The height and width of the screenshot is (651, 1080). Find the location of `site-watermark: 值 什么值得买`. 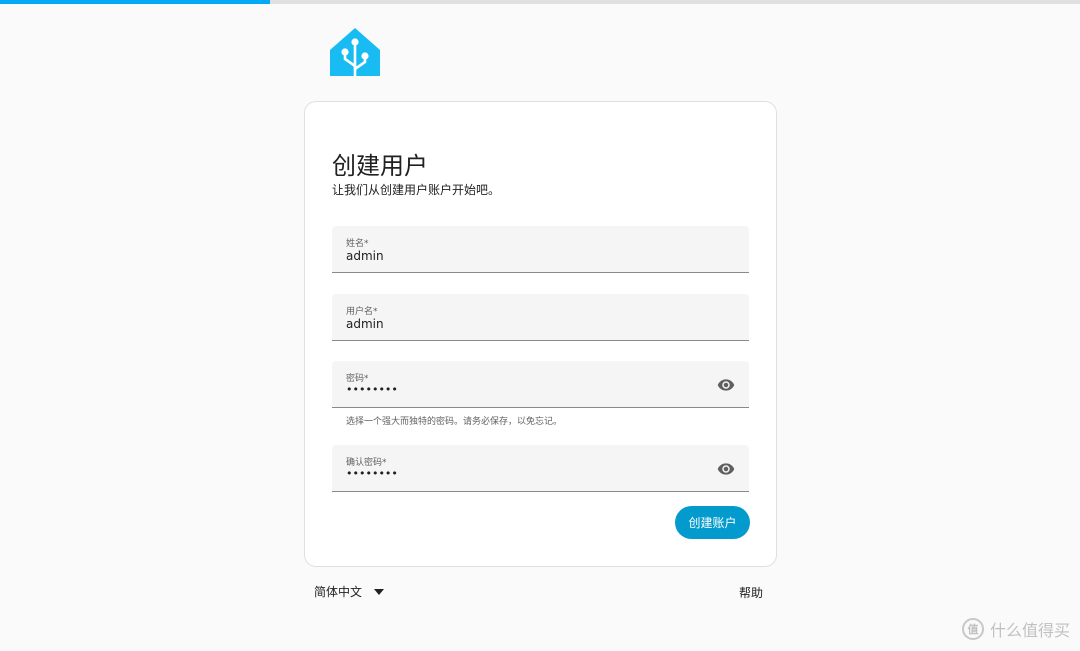

site-watermark: 值 什么值得买 is located at coordinates (1015, 629).